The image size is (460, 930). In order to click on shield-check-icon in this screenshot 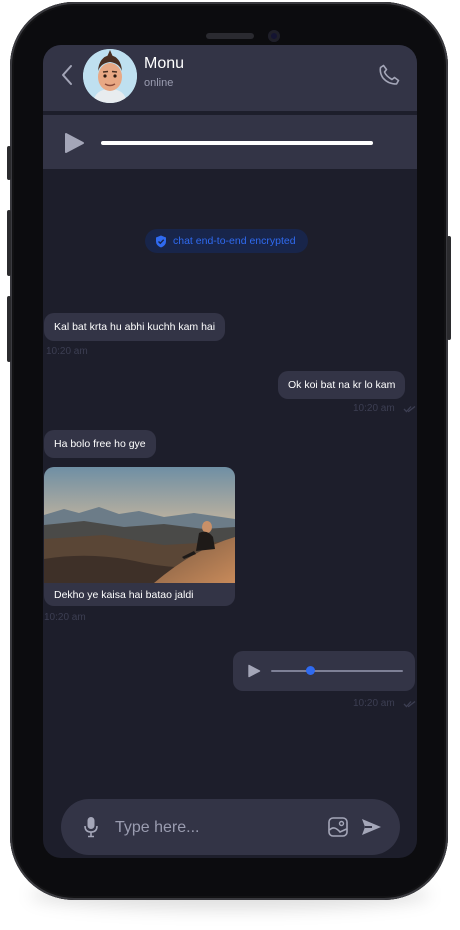, I will do `click(161, 241)`.